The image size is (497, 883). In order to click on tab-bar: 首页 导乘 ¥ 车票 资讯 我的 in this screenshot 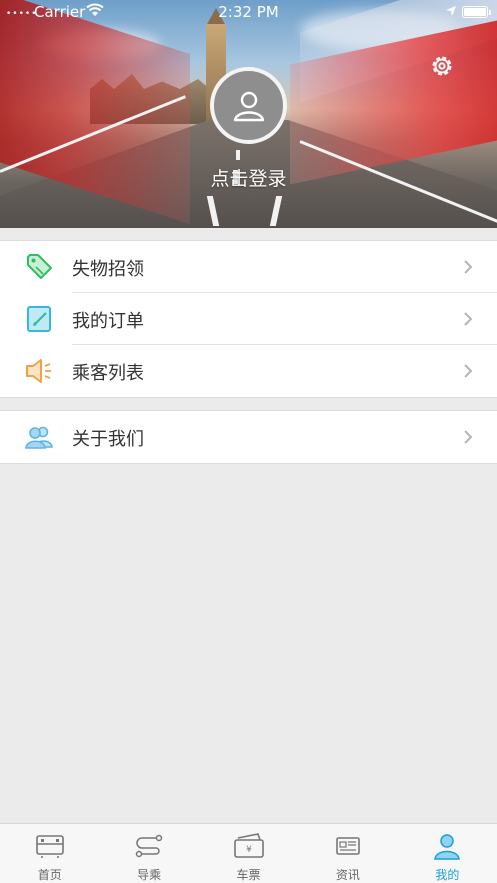, I will do `click(248, 853)`.